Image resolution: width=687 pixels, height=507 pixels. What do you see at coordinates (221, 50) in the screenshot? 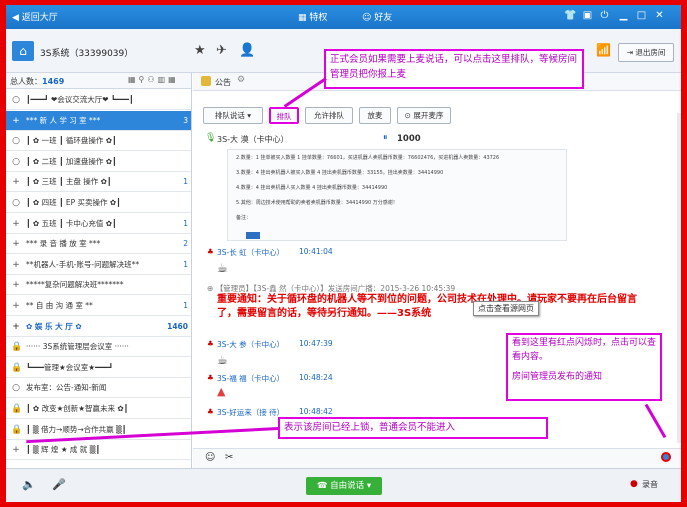
I see `plane-icon: ✈` at bounding box center [221, 50].